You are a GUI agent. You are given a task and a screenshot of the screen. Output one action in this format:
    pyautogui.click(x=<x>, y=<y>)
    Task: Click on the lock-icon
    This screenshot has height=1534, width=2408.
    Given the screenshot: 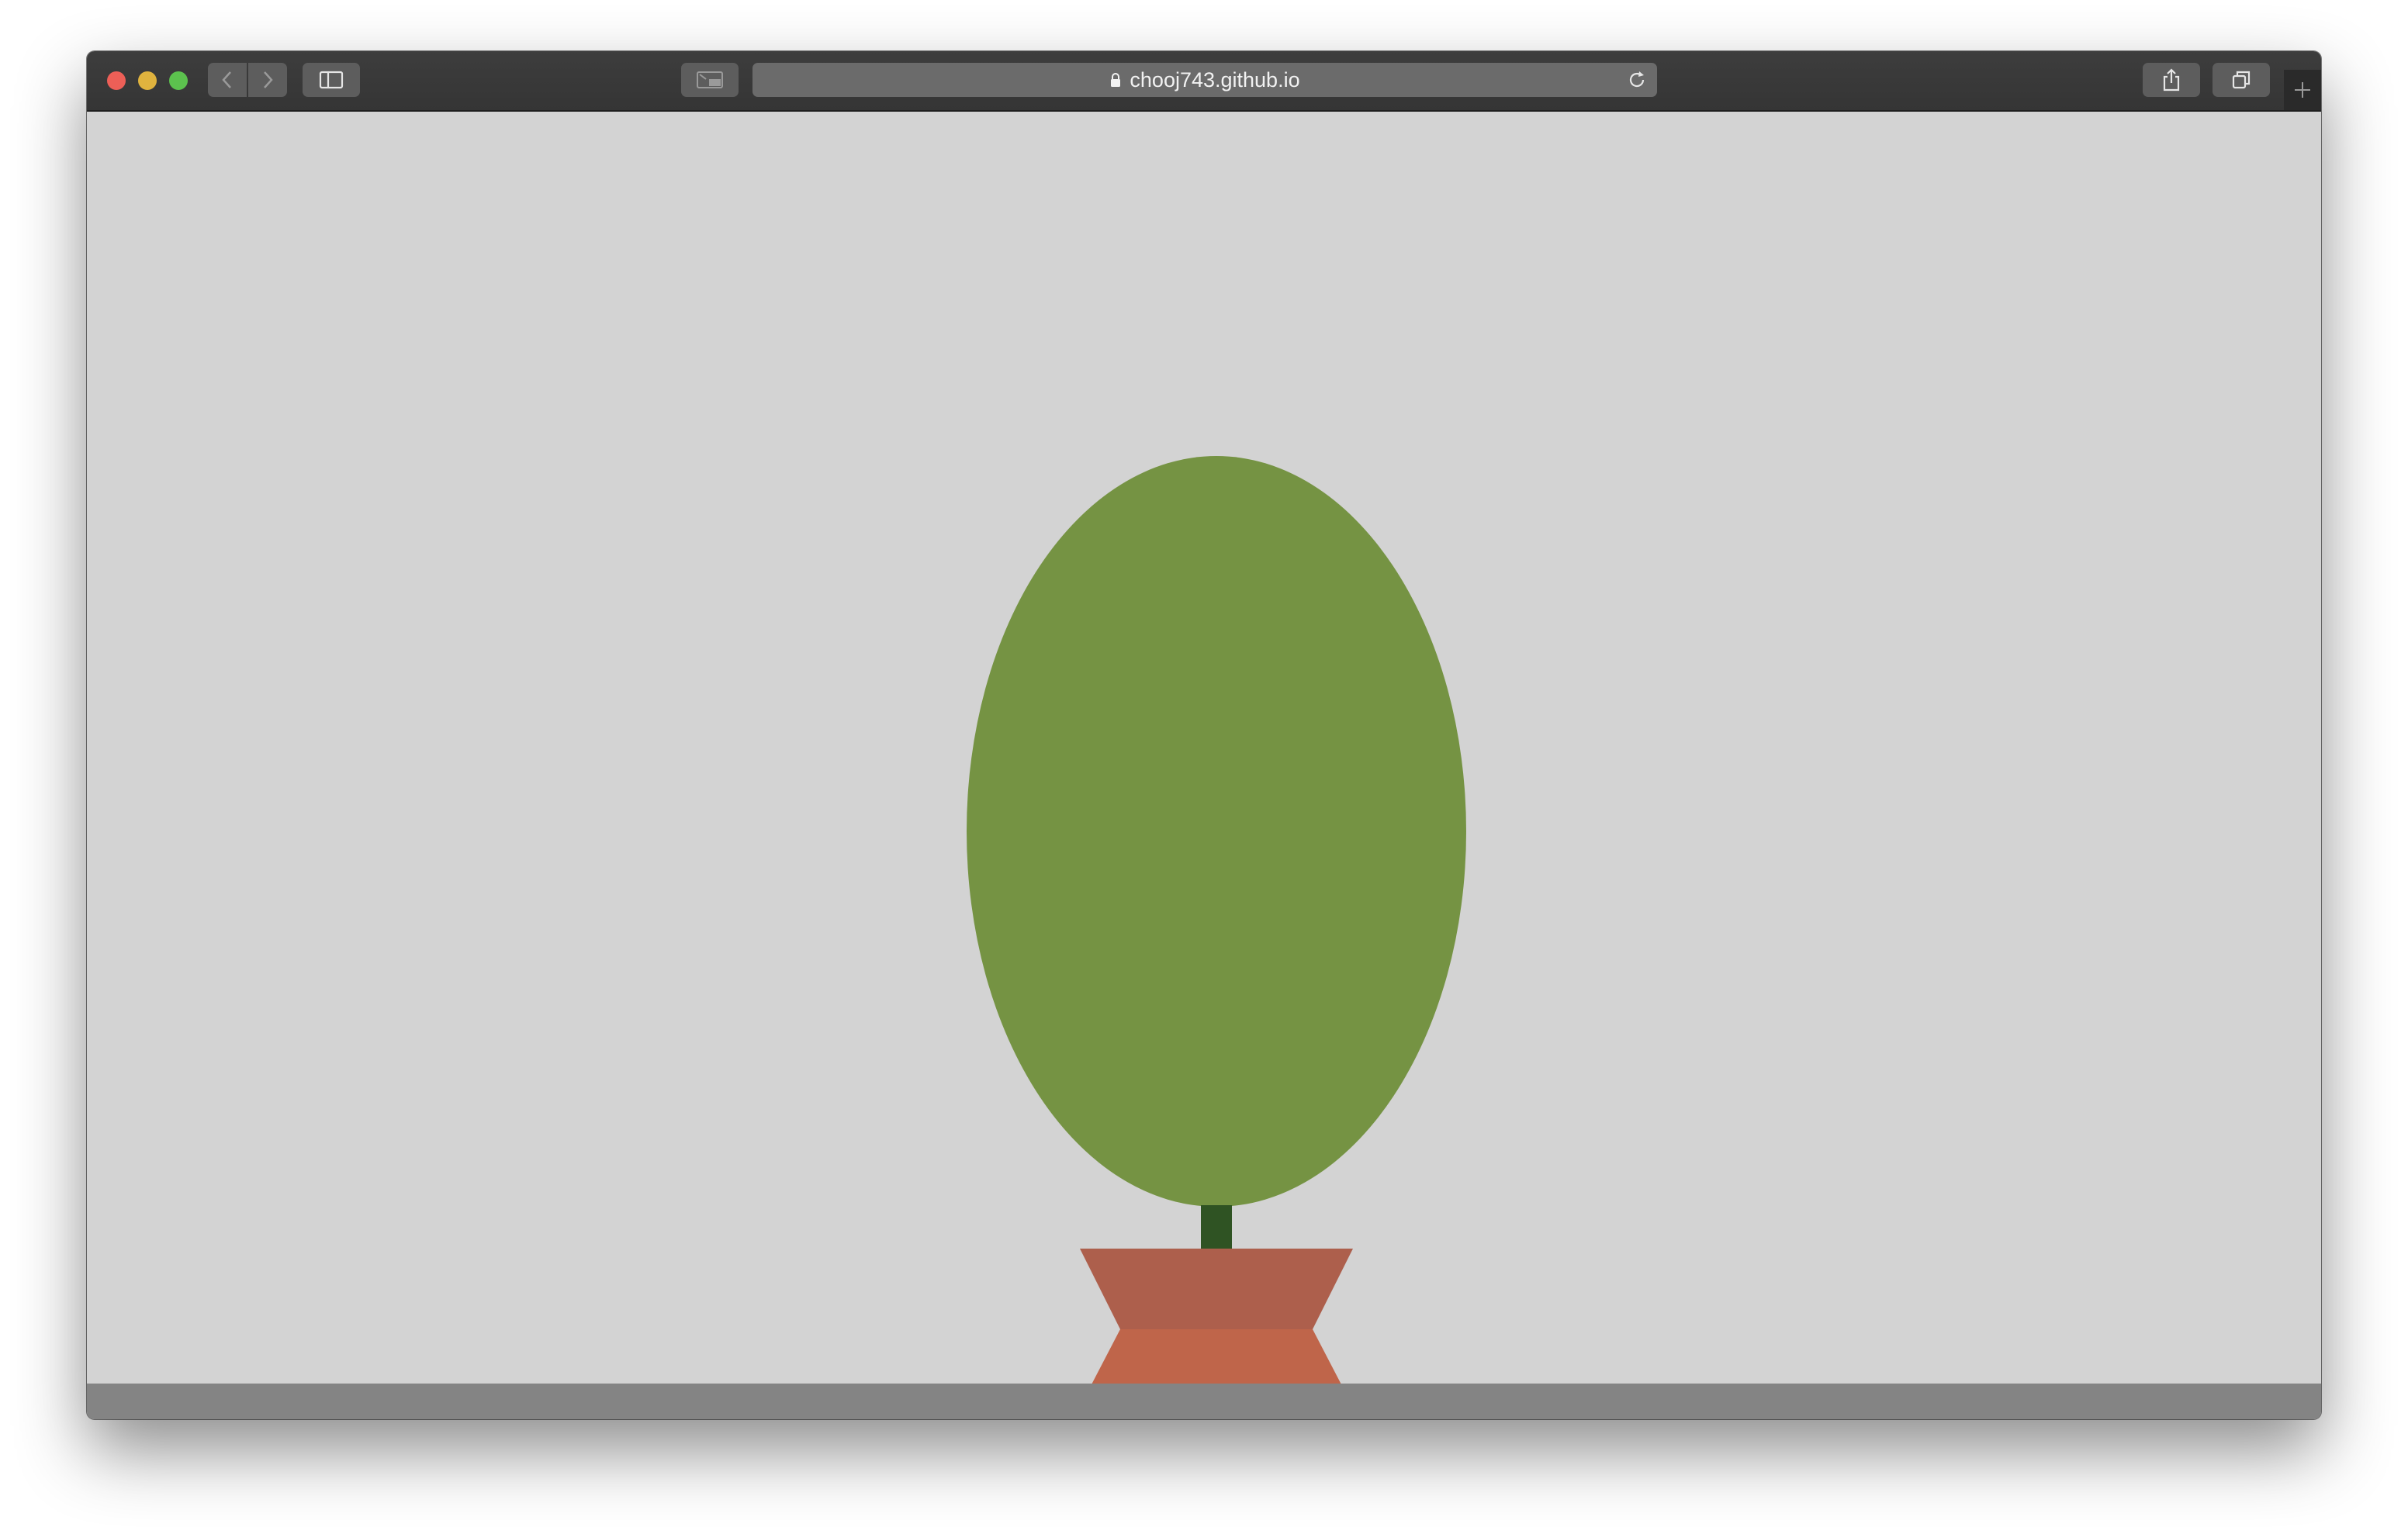 What is the action you would take?
    pyautogui.click(x=1116, y=80)
    